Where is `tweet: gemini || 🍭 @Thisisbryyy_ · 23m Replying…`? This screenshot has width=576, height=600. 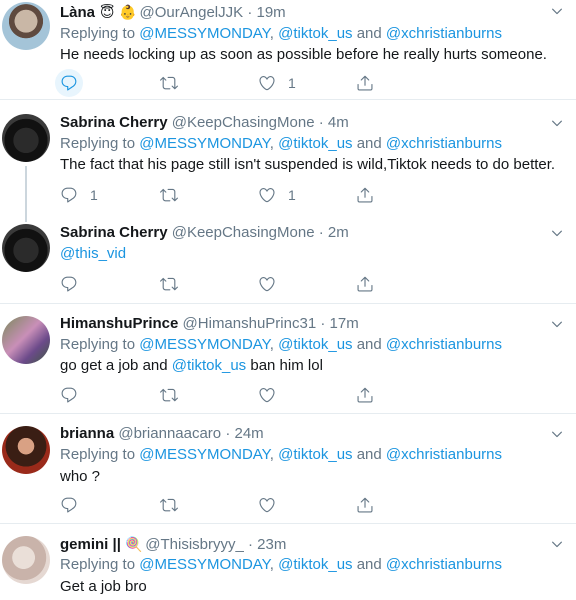 tweet: gemini || 🍭 @Thisisbryyy_ · 23m Replying… is located at coordinates (288, 562).